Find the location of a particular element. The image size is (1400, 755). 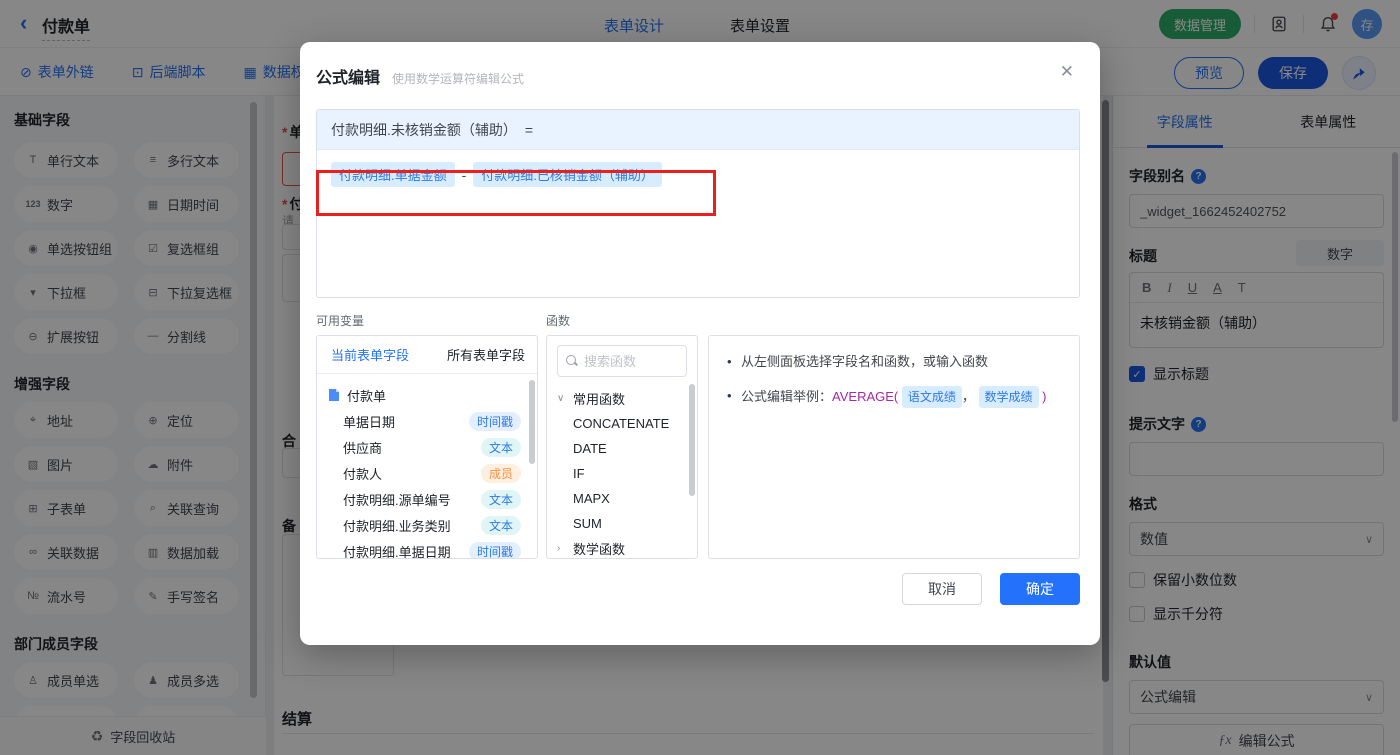

example-label: 公式编辑举例： is located at coordinates (787, 396).